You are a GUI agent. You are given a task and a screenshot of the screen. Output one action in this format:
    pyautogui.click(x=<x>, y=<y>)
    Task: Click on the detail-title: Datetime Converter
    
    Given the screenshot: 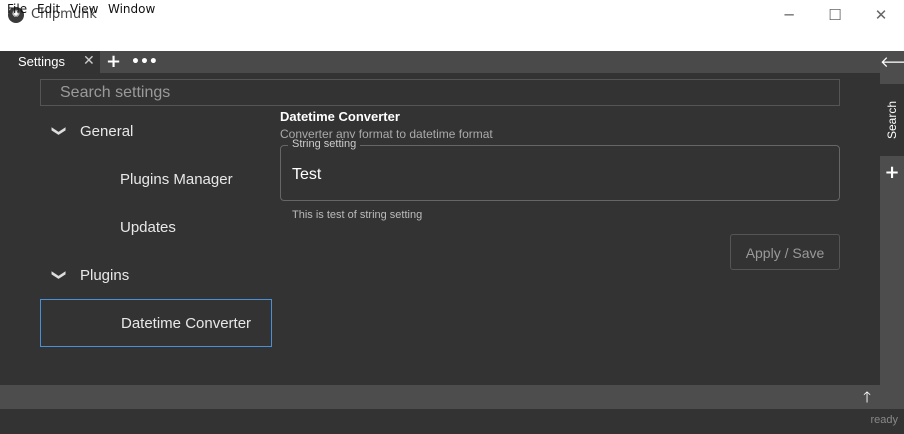 What is the action you would take?
    pyautogui.click(x=340, y=116)
    